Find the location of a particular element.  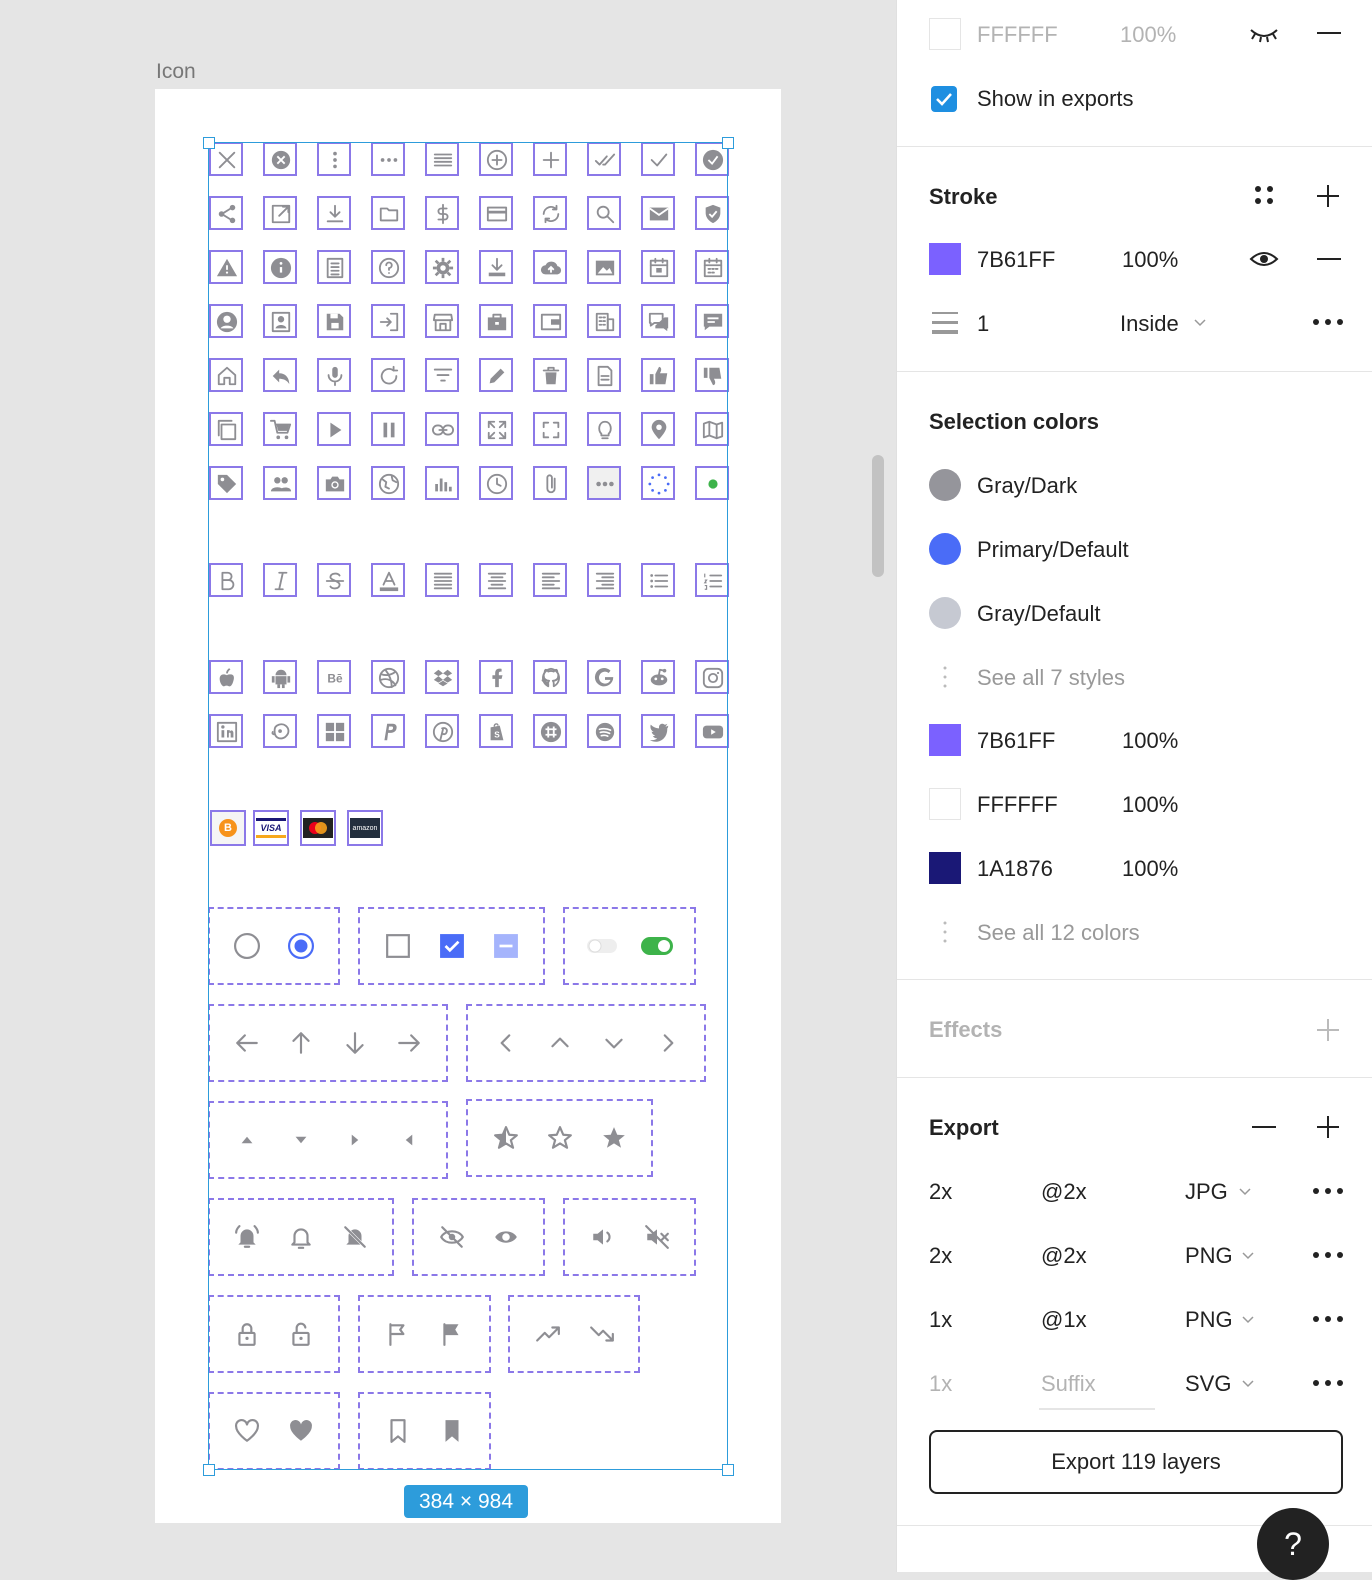

stroke-title: Stroke is located at coordinates (963, 196).